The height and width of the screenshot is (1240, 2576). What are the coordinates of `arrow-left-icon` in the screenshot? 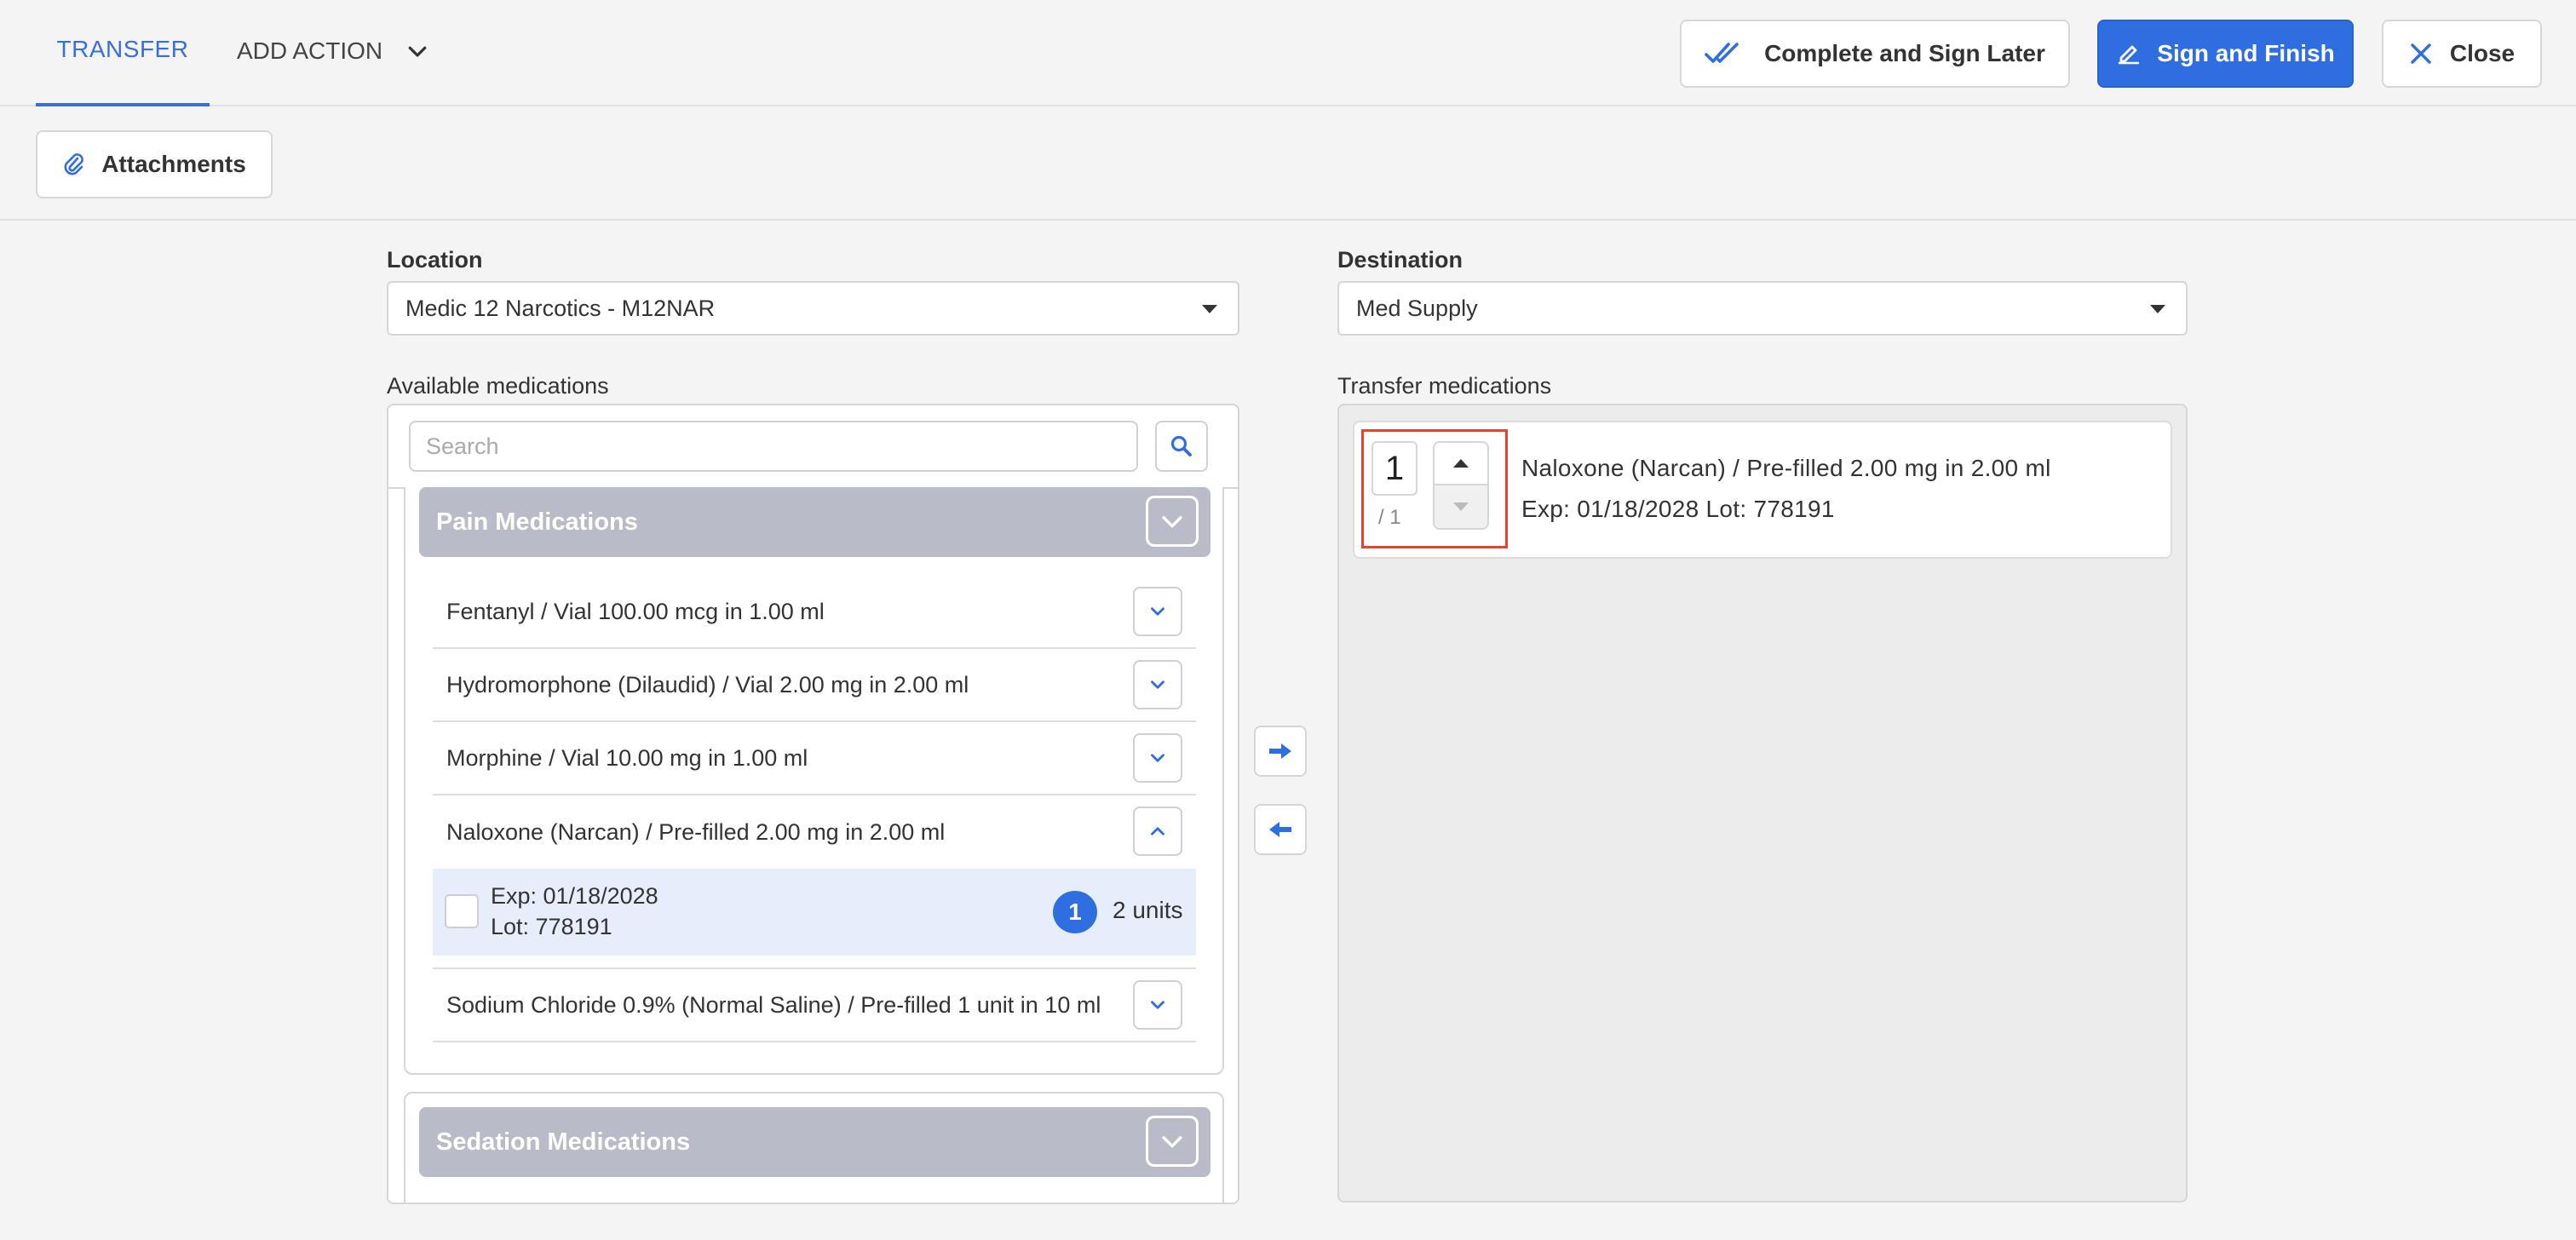 It's located at (1280, 829).